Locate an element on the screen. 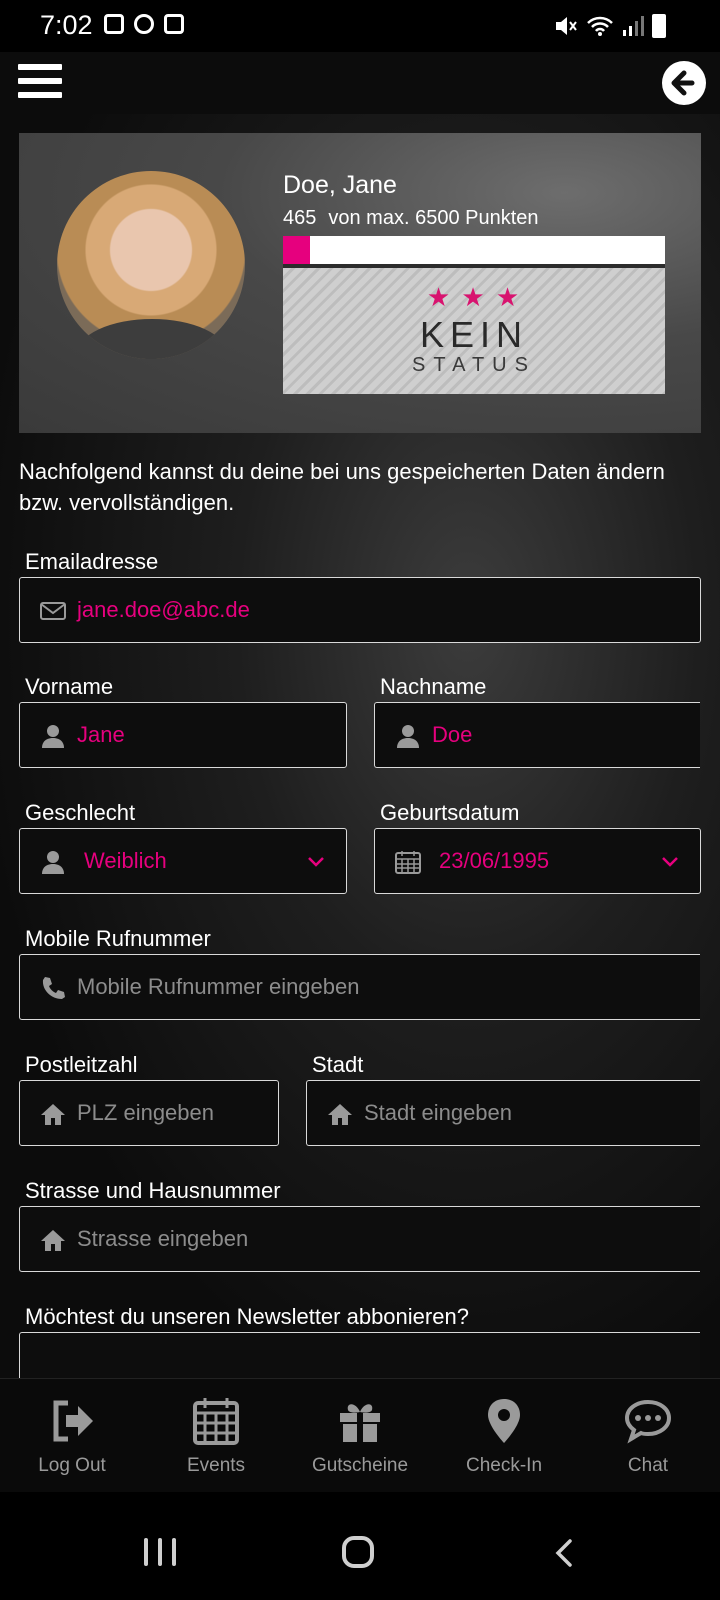  status-badge: ★ ★ ★ KEIN STATUS is located at coordinates (474, 331).